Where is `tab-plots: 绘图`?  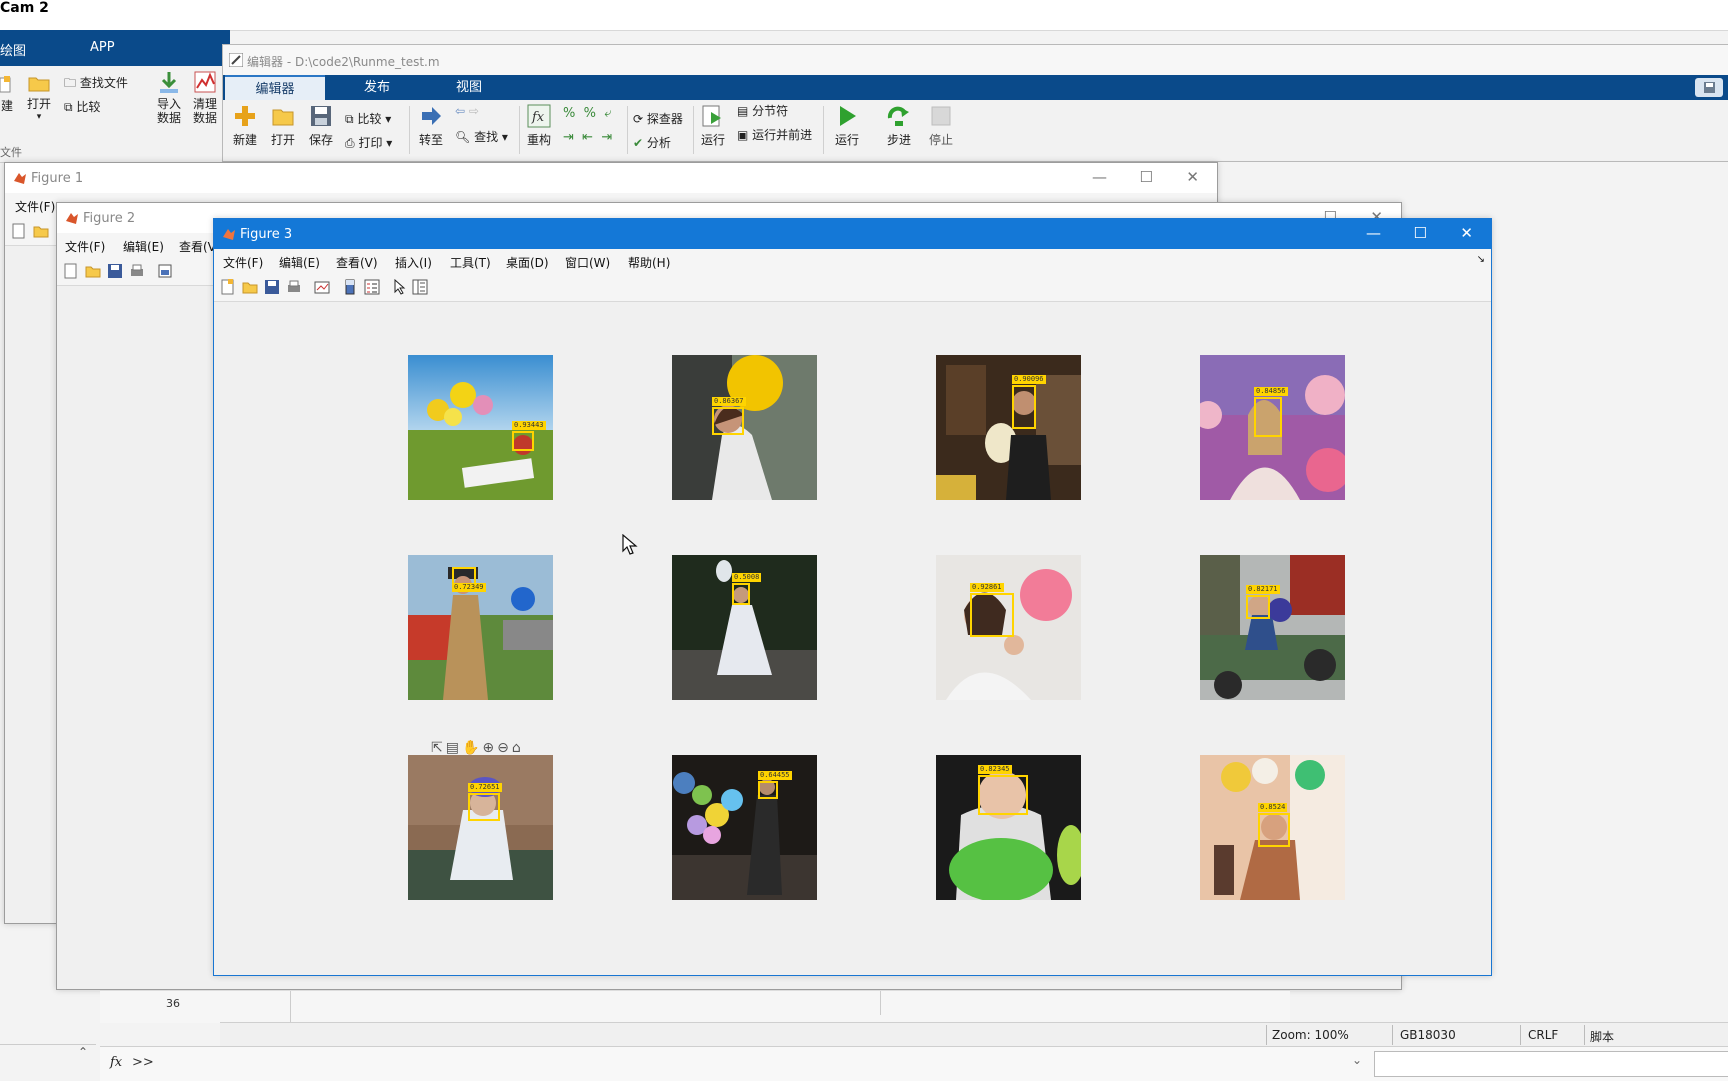 tab-plots: 绘图 is located at coordinates (13, 49).